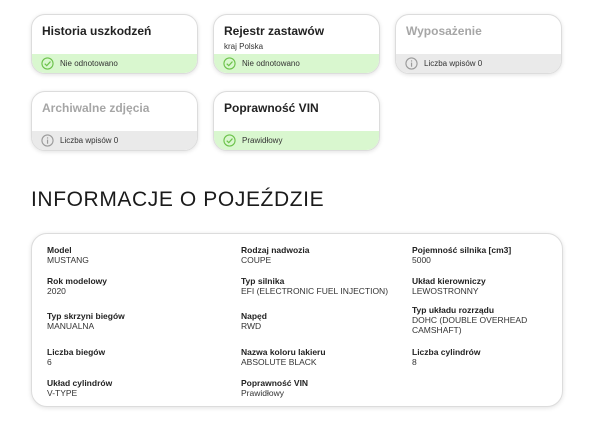 Image resolution: width=592 pixels, height=435 pixels. I want to click on field-label: Rok modelowy, so click(77, 281).